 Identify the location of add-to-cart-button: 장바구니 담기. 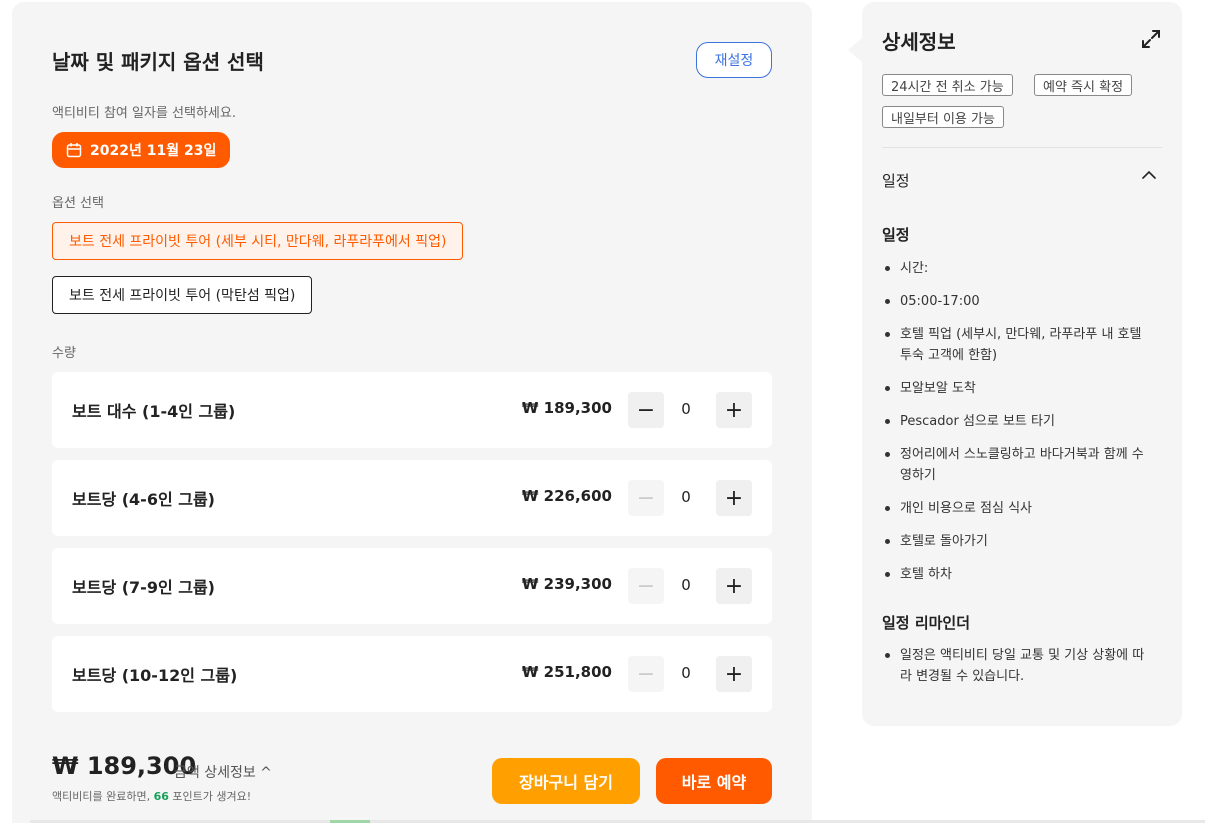
(566, 781).